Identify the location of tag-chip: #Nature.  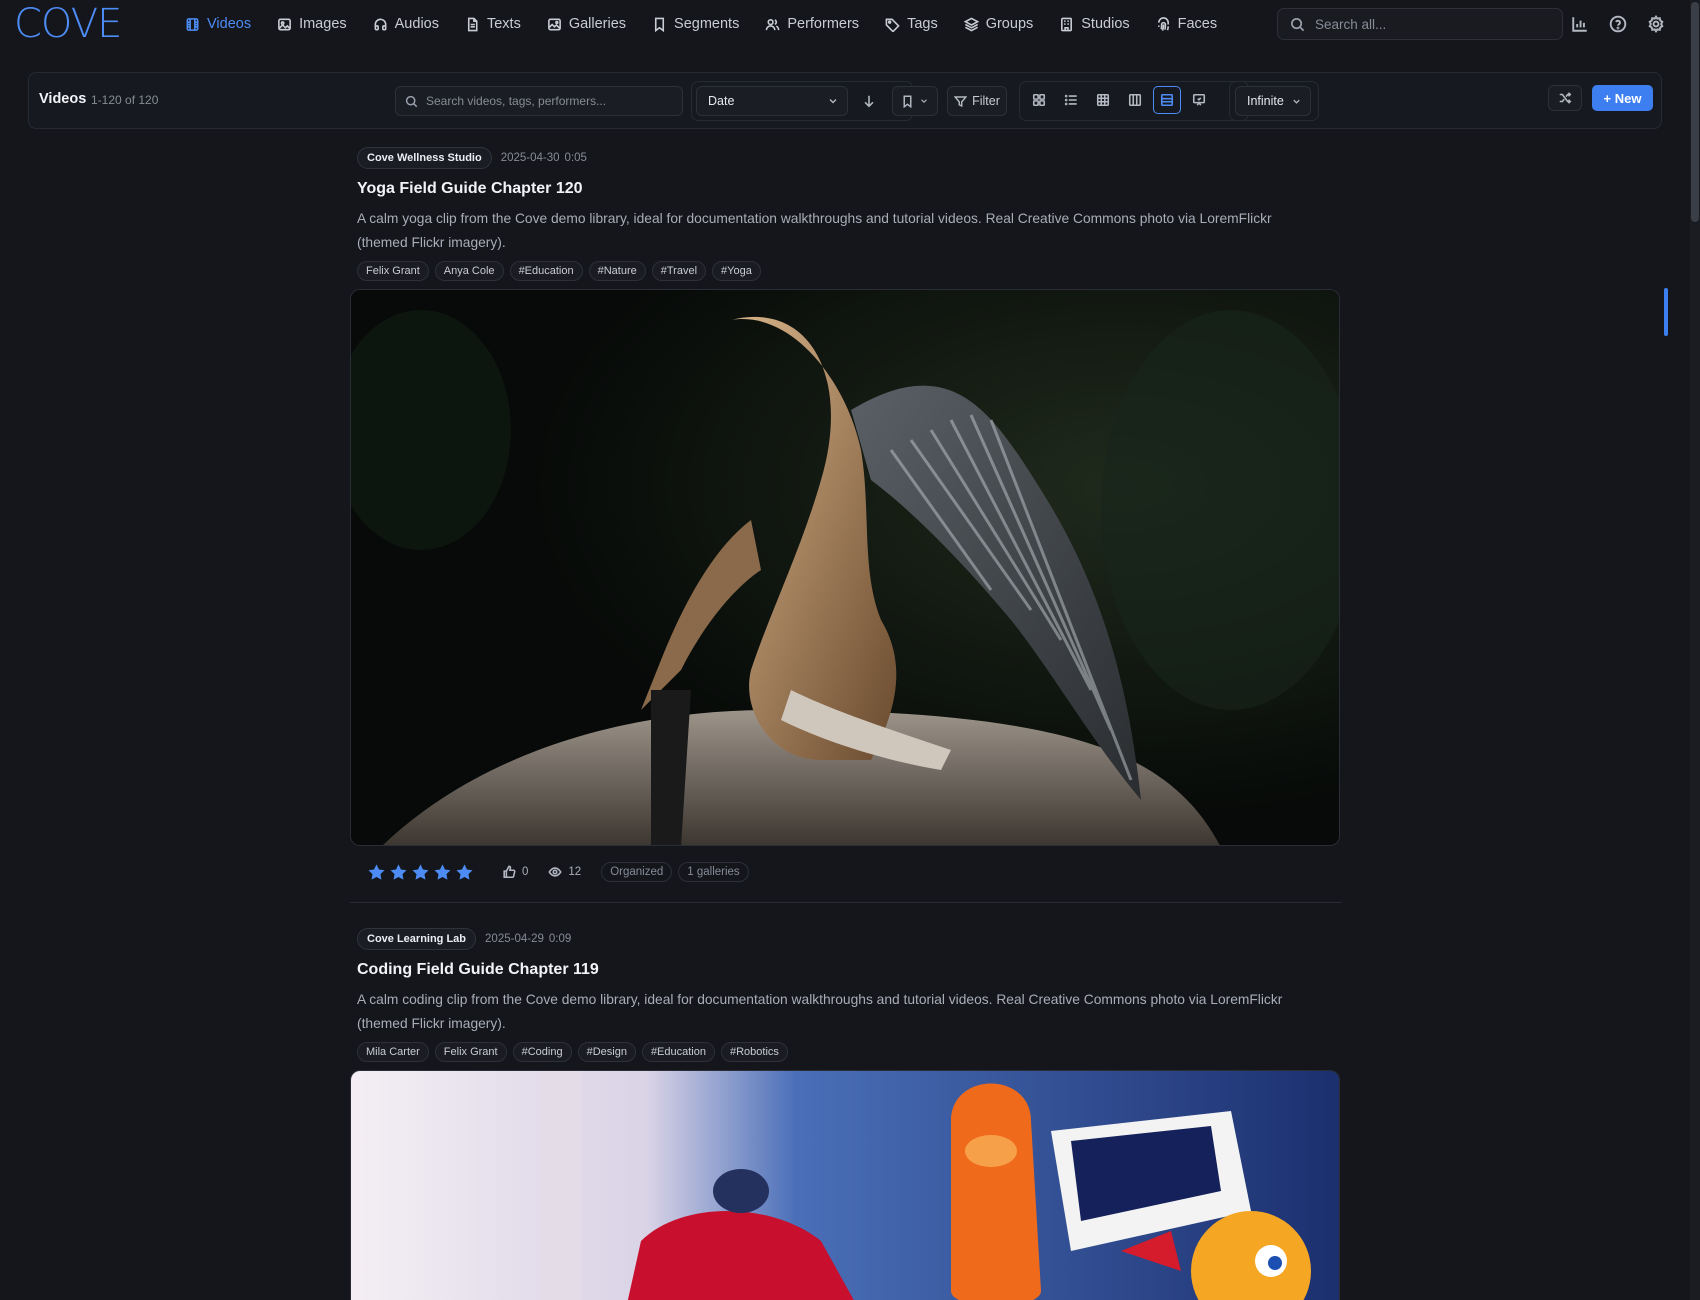
(617, 271).